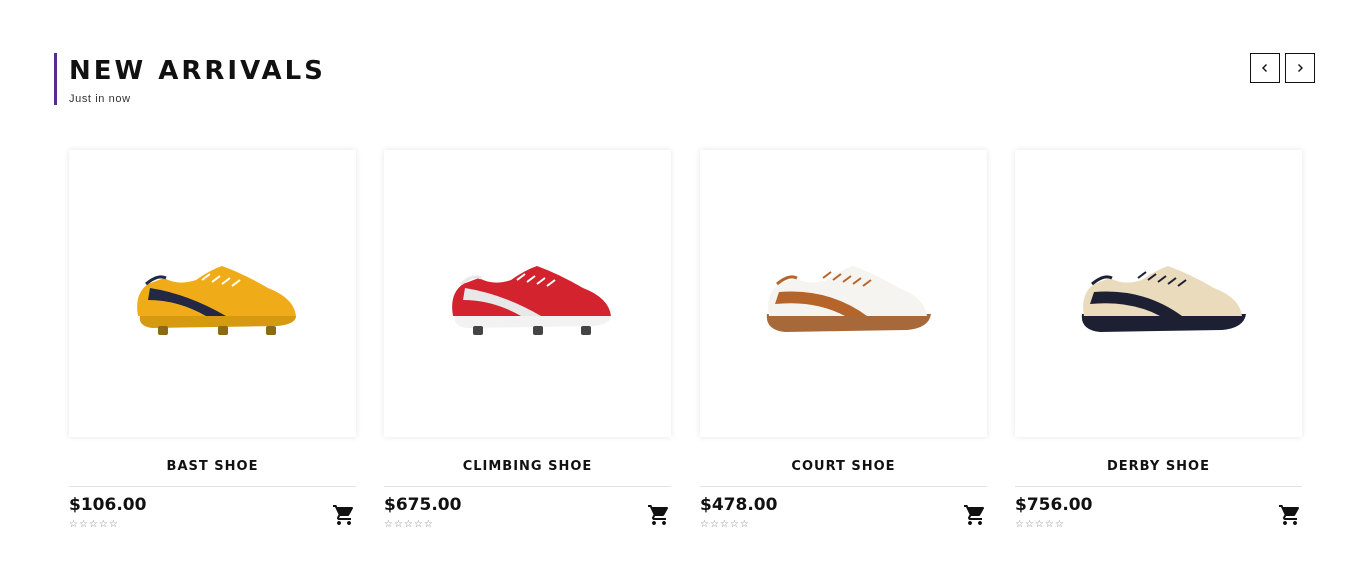 The image size is (1370, 585). I want to click on carousel-prev-button, so click(1265, 68).